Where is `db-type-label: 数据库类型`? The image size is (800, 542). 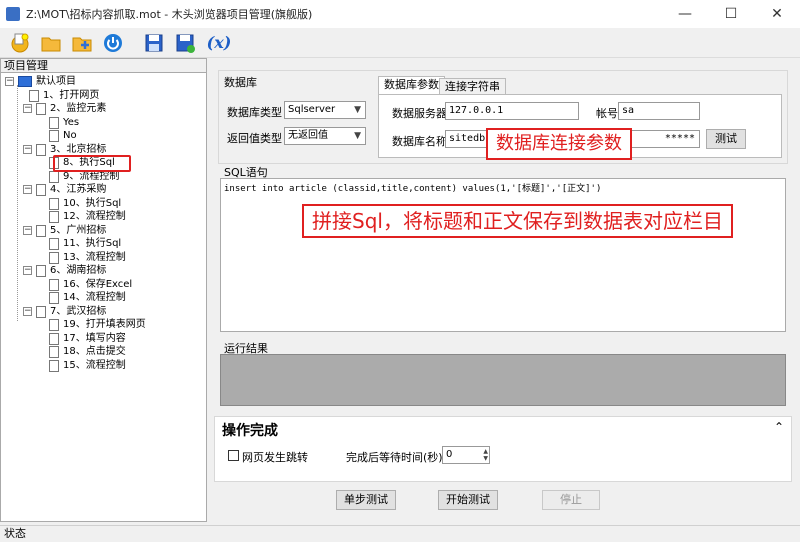 db-type-label: 数据库类型 is located at coordinates (254, 112).